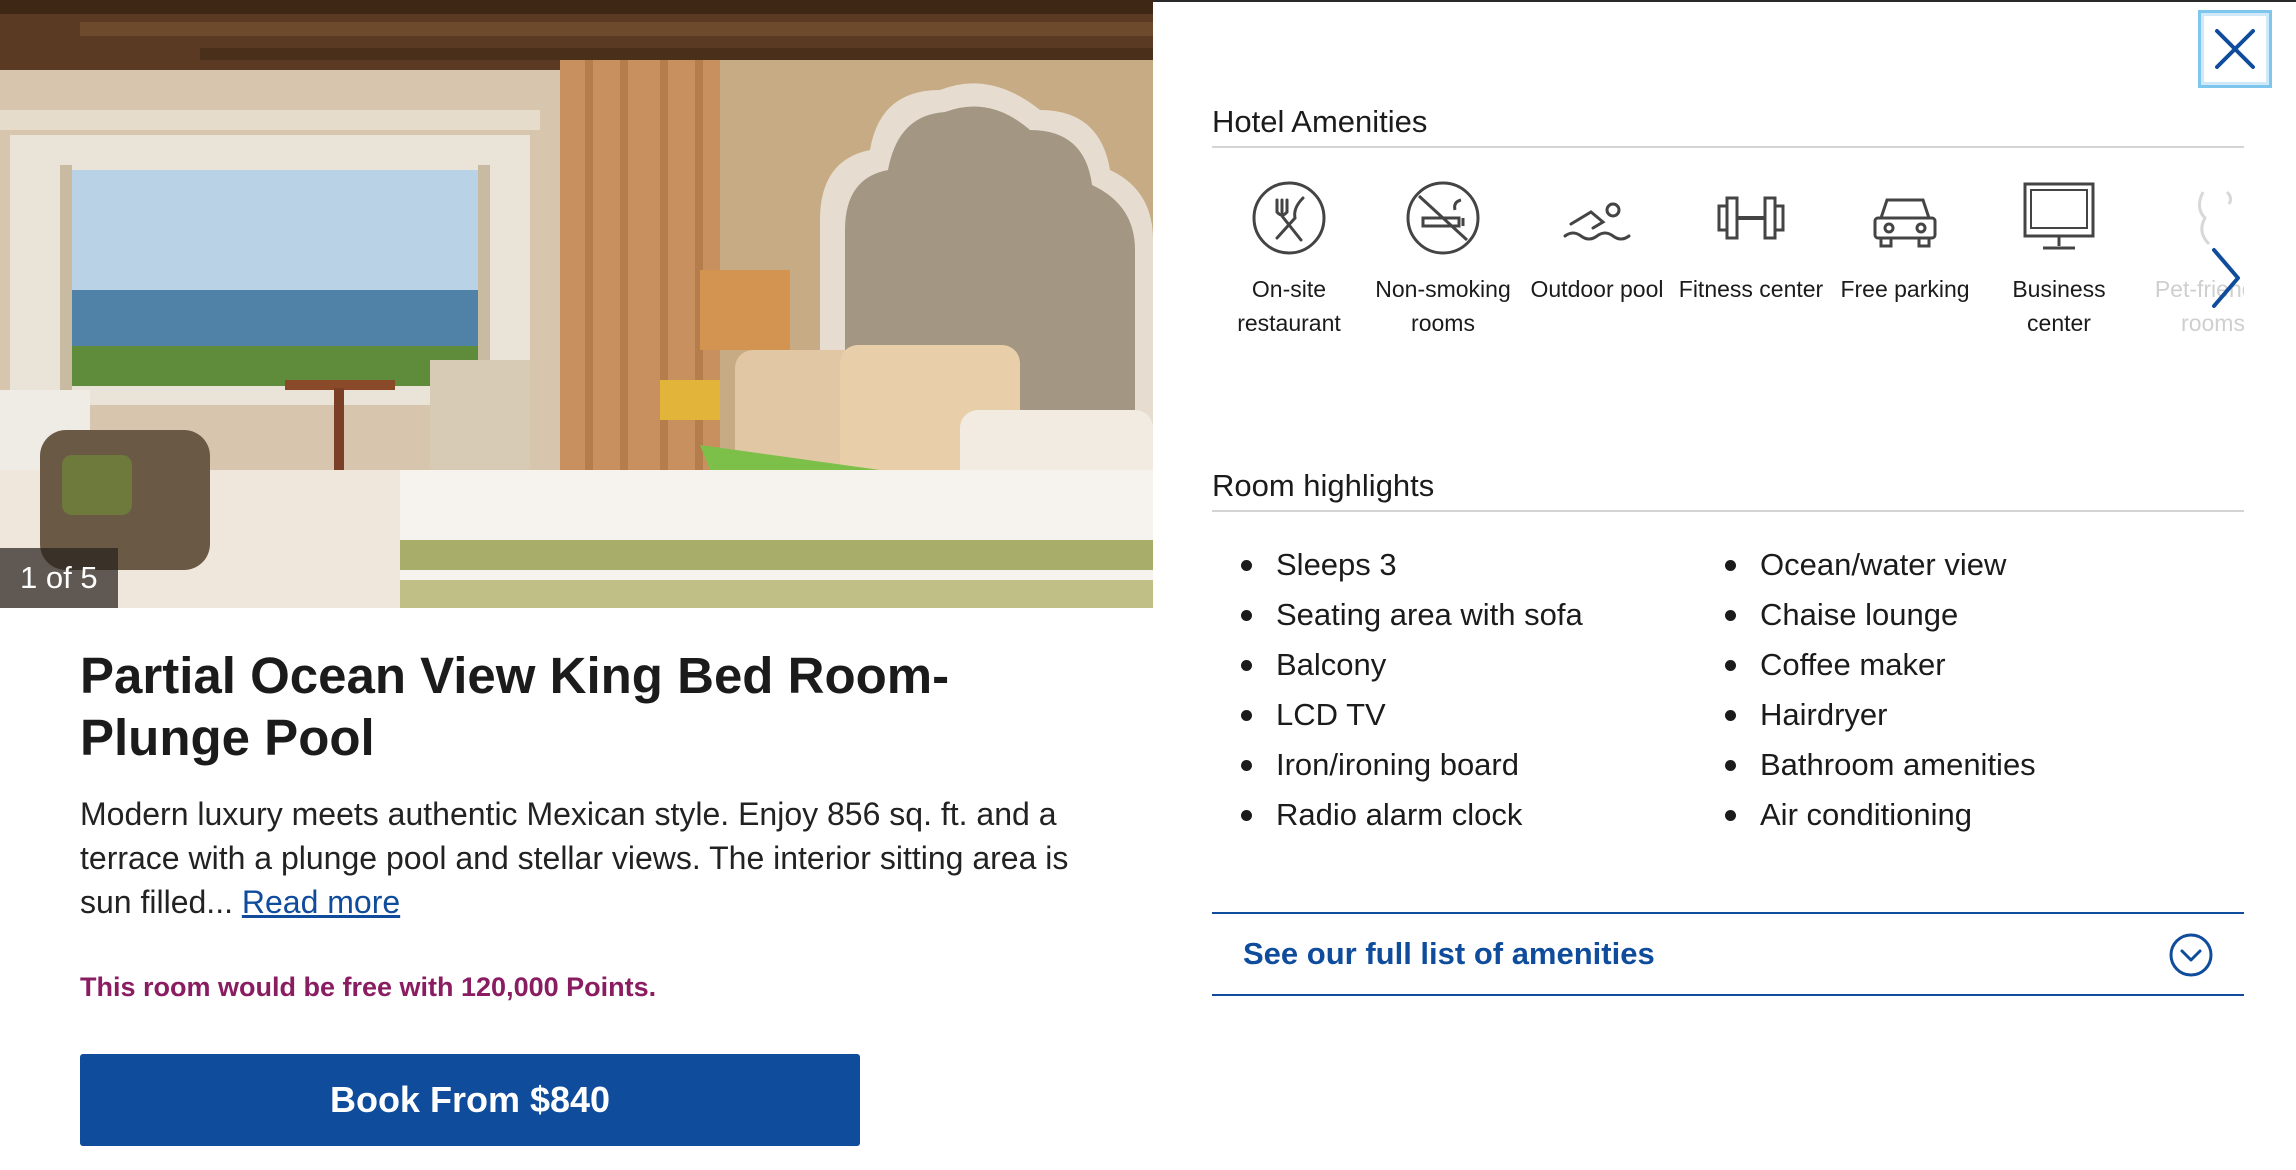 This screenshot has height=1170, width=2296. Describe the element at coordinates (1905, 223) in the screenshot. I see `car-icon` at that location.